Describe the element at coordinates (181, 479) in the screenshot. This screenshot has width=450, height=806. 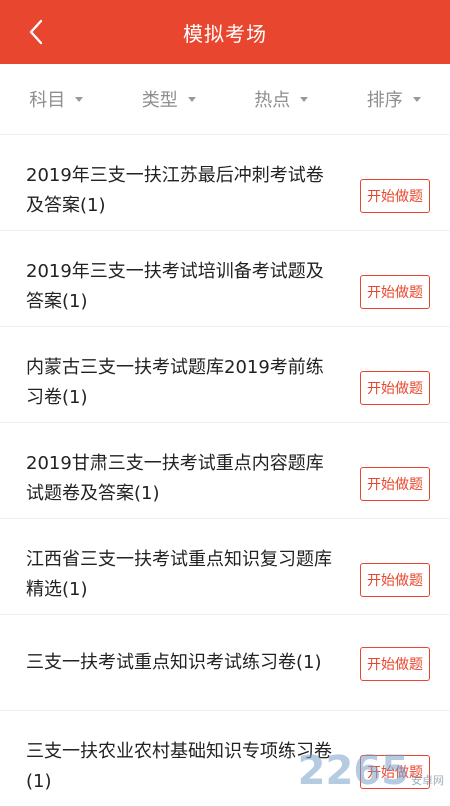
I see `exam-title: 2019甘肃三支一扶考试重点内容题库试题卷及答案(1)` at that location.